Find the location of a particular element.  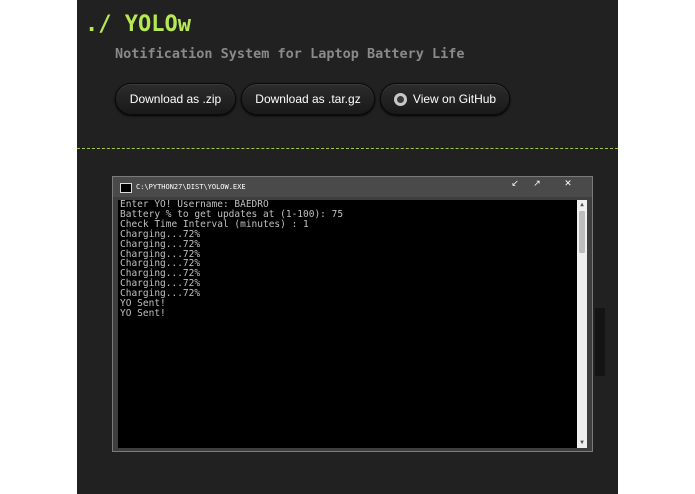

download-zip-button: Download as .zip is located at coordinates (175, 99).